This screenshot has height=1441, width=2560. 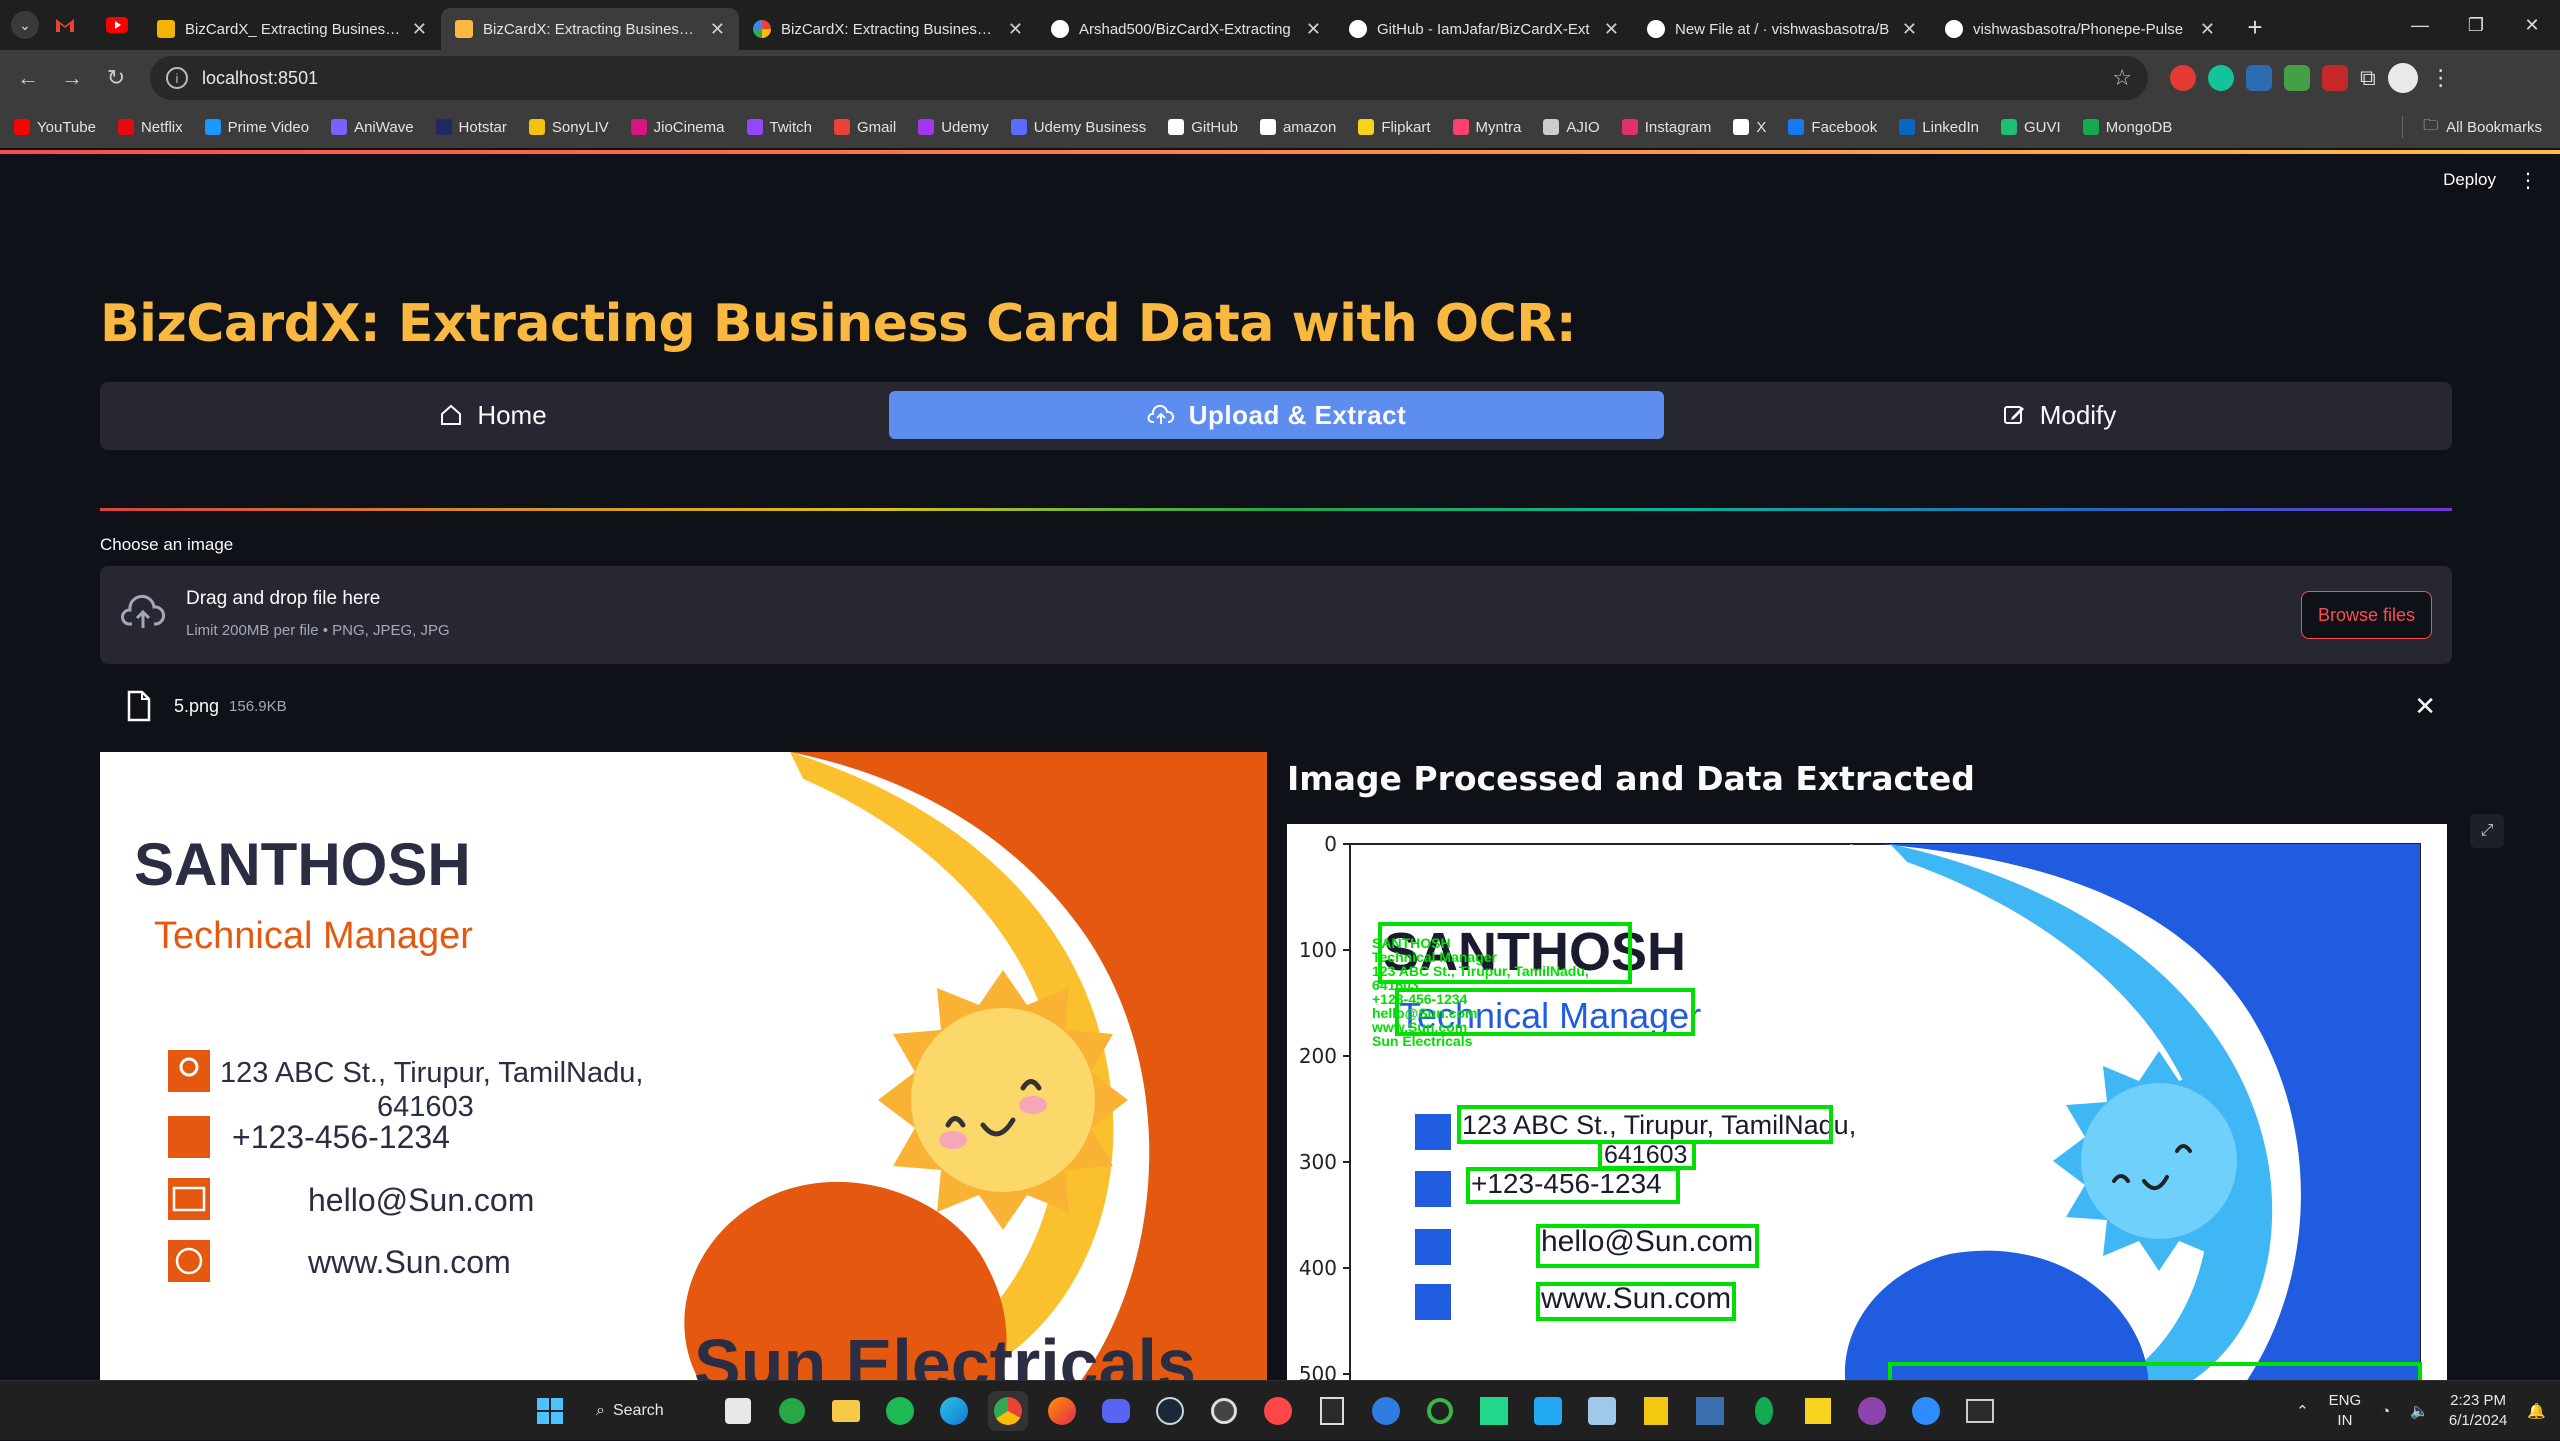 I want to click on taskbar-search: ⌕ Search, so click(x=644, y=1411).